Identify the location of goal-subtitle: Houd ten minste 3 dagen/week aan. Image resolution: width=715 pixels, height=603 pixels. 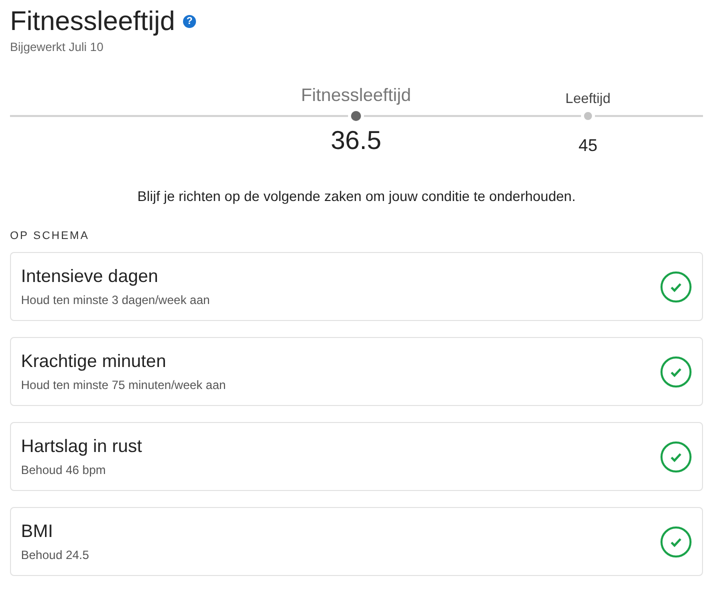
(115, 300).